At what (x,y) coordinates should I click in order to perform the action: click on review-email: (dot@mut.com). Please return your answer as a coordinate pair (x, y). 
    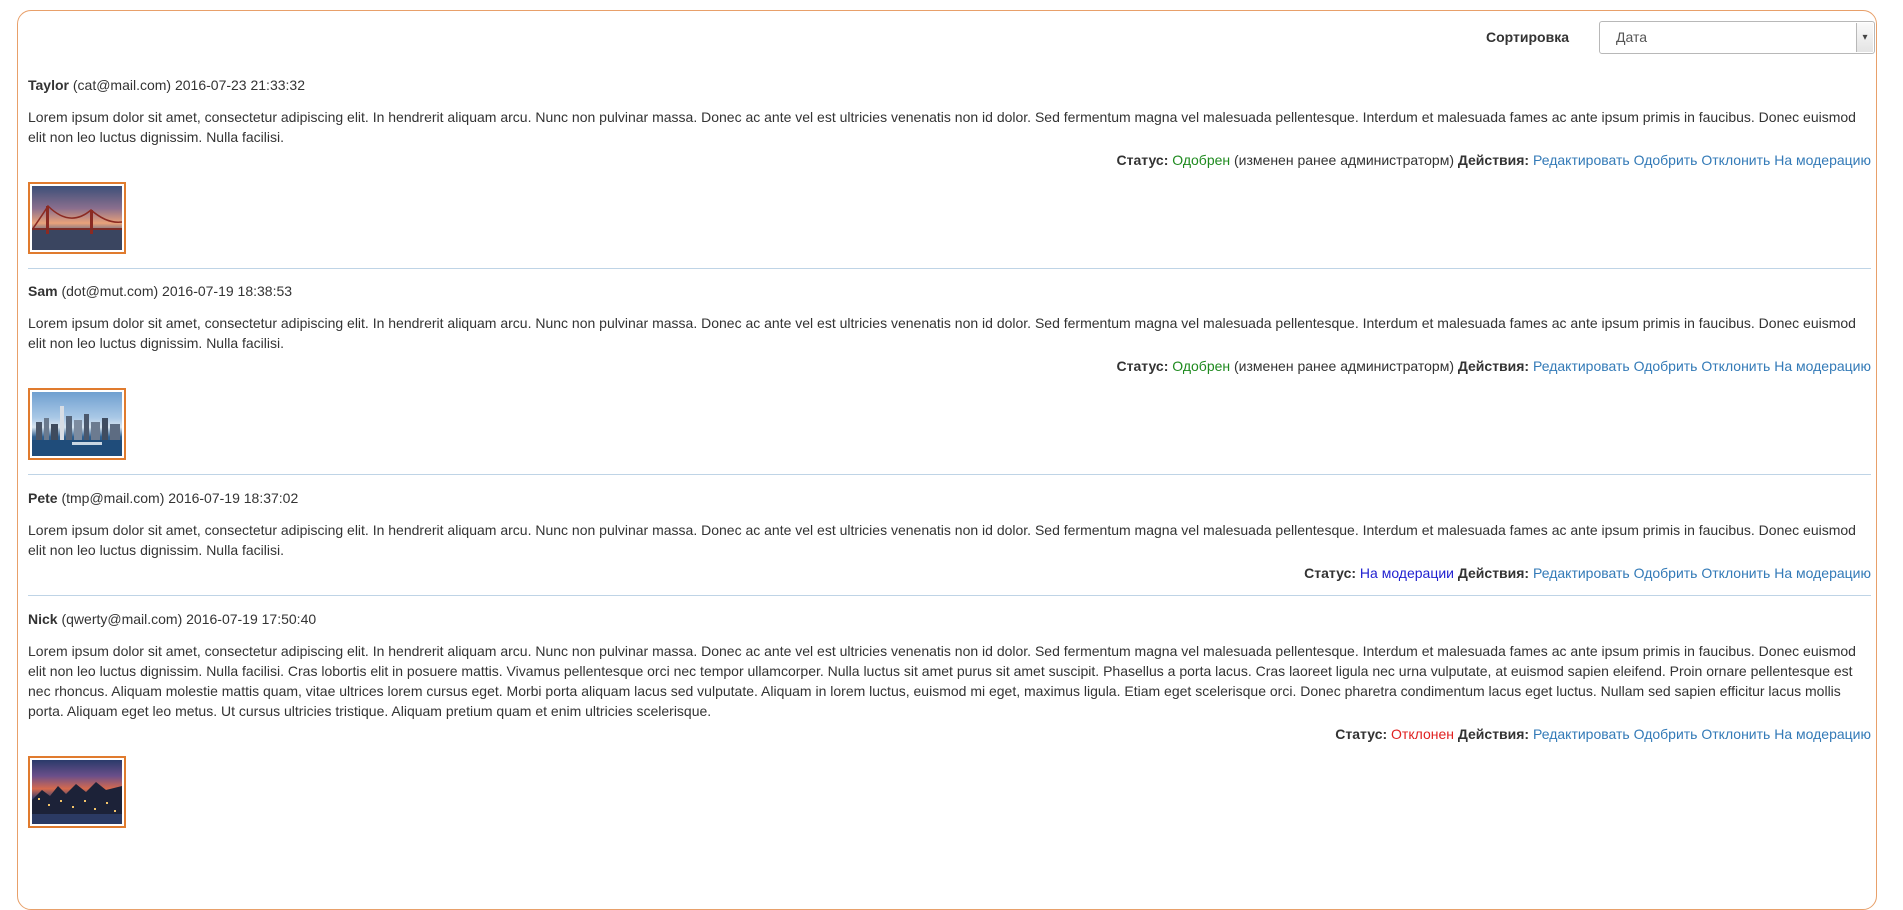
    Looking at the image, I should click on (110, 291).